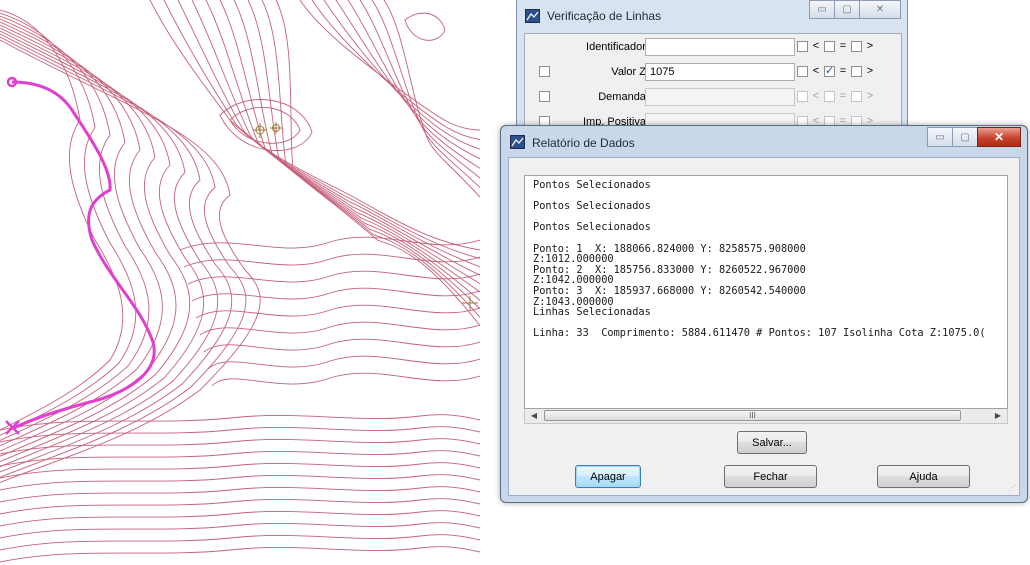 Image resolution: width=1030 pixels, height=565 pixels. What do you see at coordinates (720, 72) in the screenshot?
I see `row-value-input: 1075` at bounding box center [720, 72].